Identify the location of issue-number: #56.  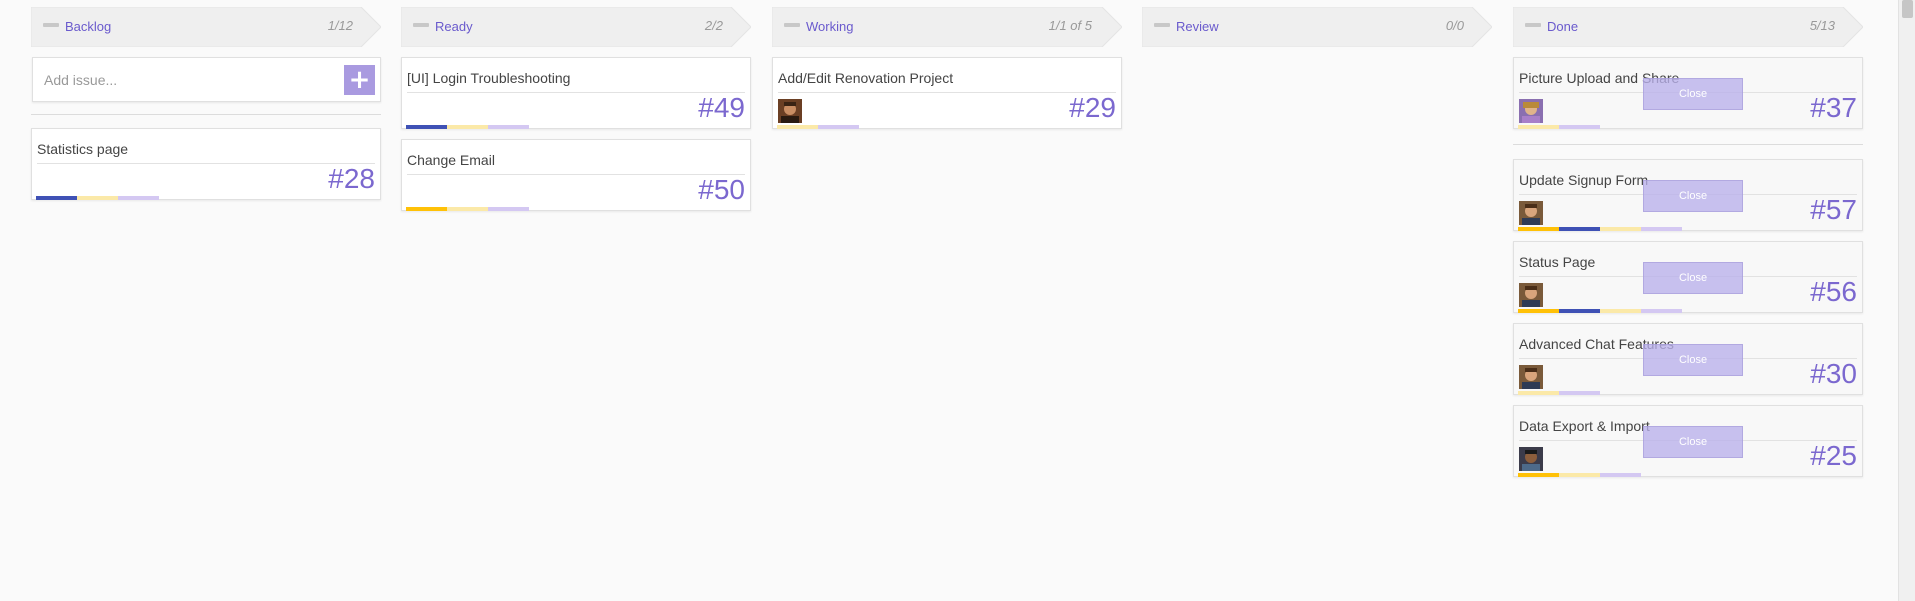
(1833, 292).